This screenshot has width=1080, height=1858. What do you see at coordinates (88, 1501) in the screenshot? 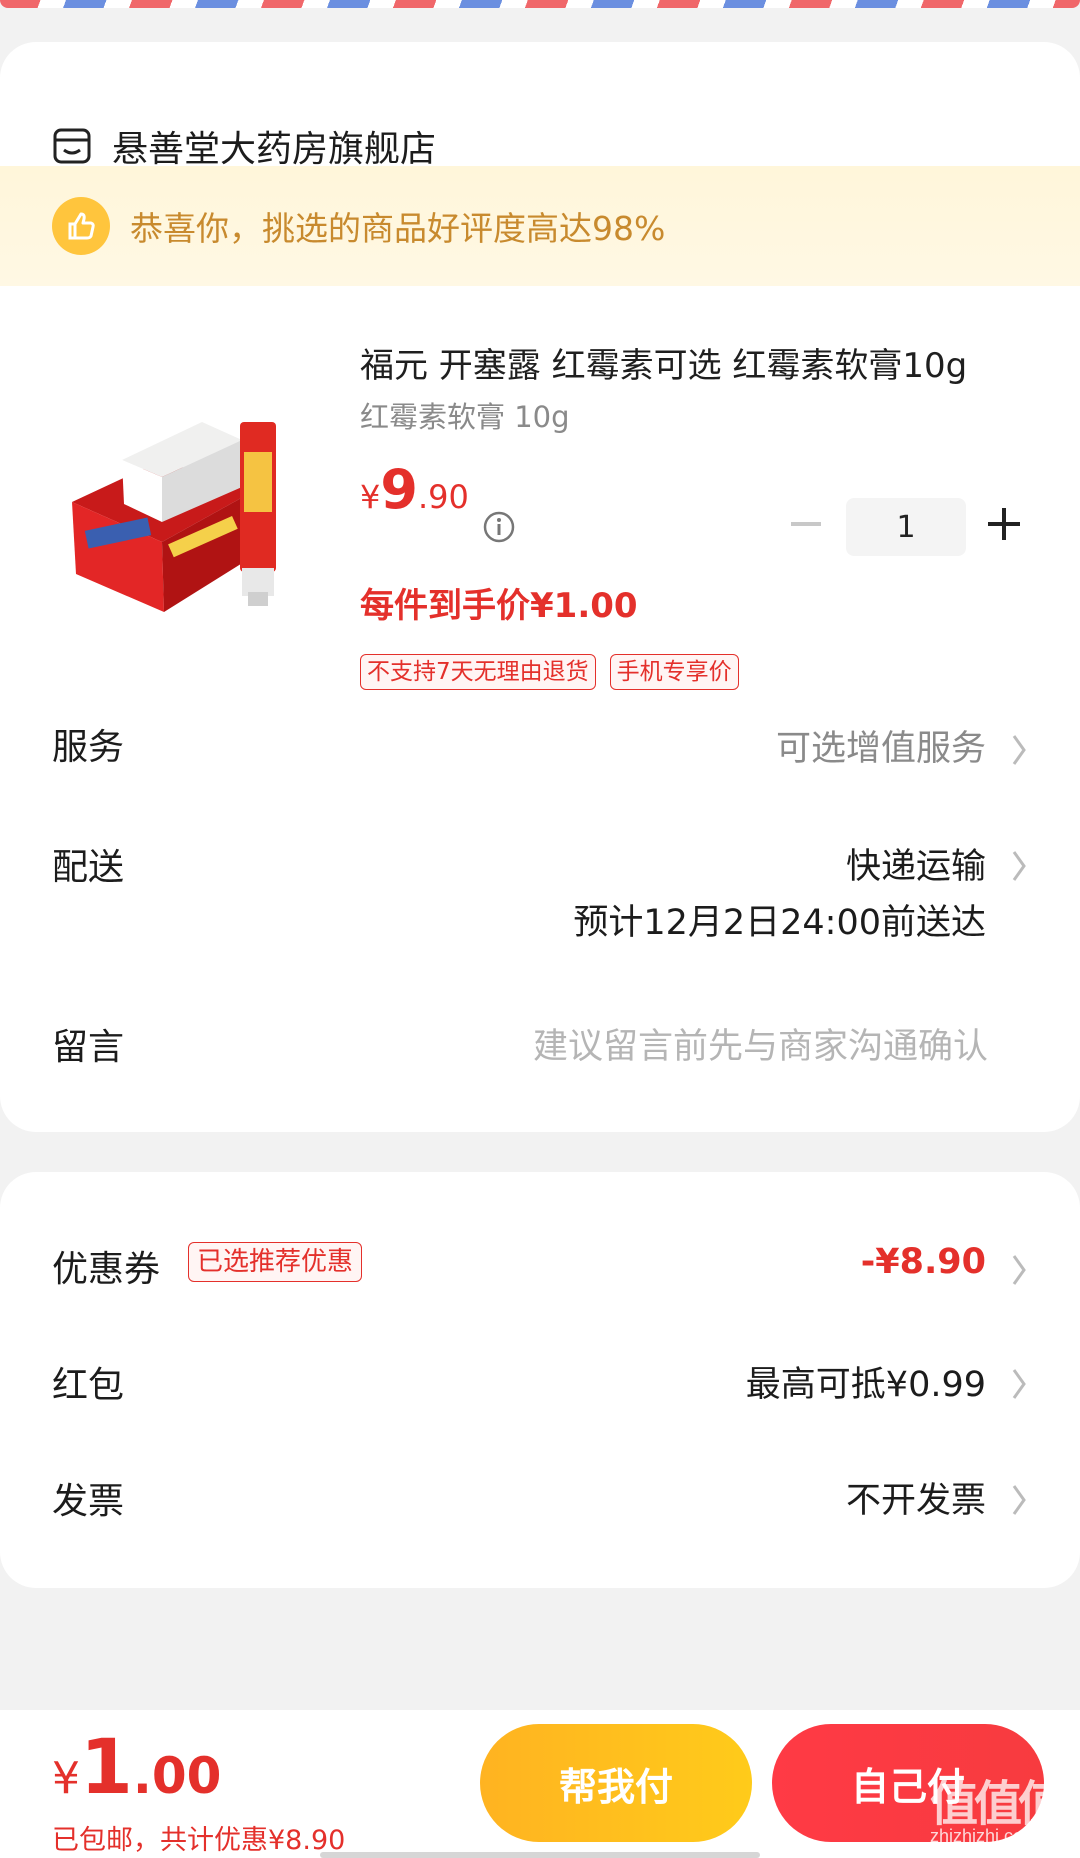
I see `invoice-label: 发票` at bounding box center [88, 1501].